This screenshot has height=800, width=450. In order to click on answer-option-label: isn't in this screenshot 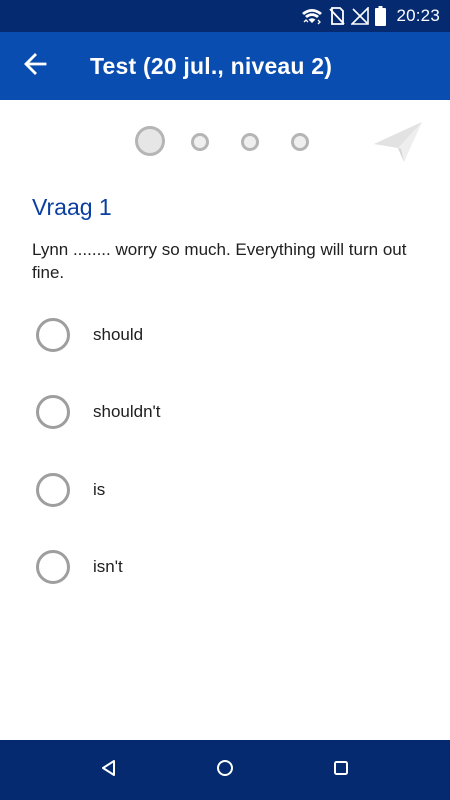, I will do `click(108, 566)`.